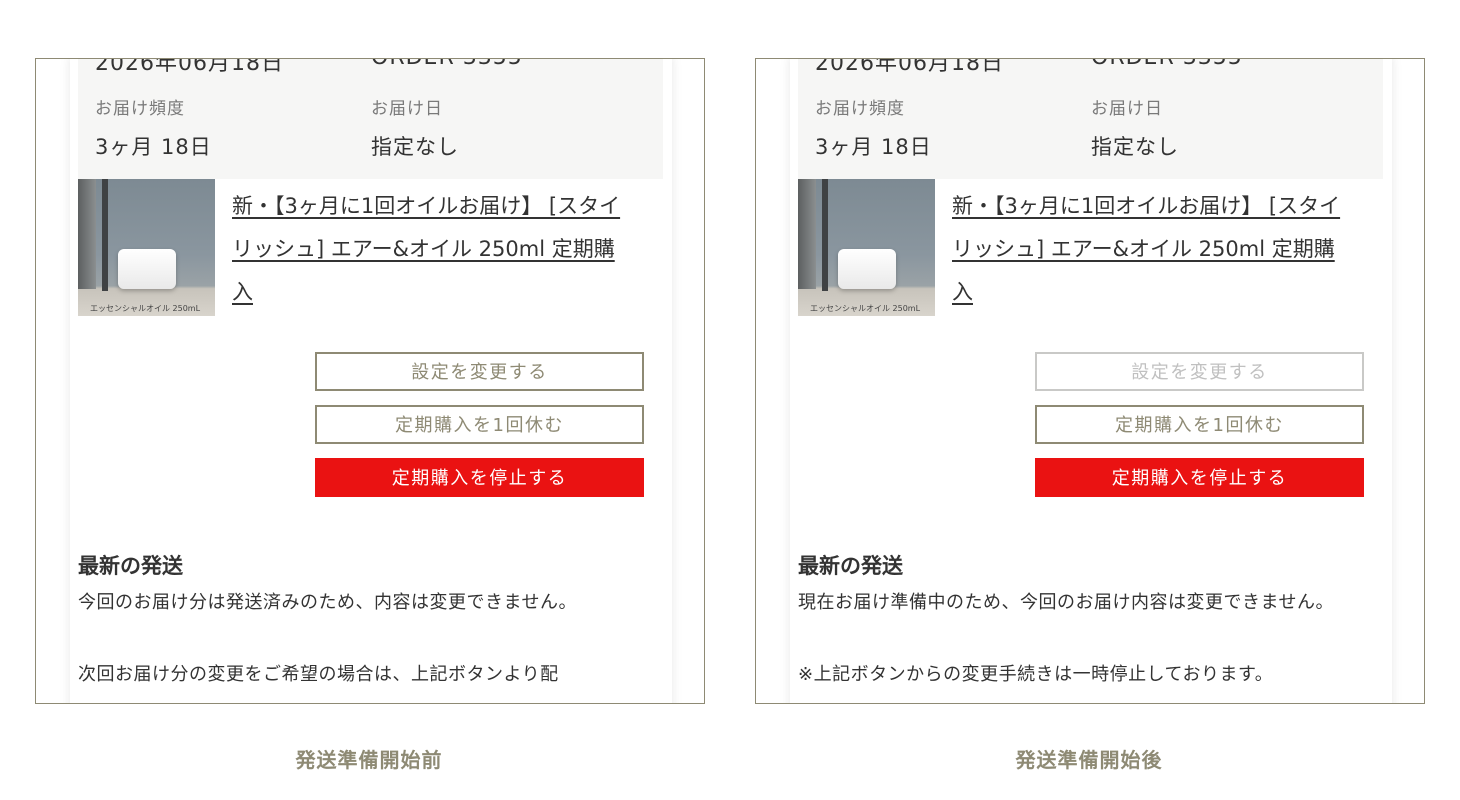 This screenshot has width=1460, height=800. What do you see at coordinates (318, 674) in the screenshot?
I see `shipment-notice-text-2: 次回お届け分の変更をご希望の場合は、上記ボタンより配` at bounding box center [318, 674].